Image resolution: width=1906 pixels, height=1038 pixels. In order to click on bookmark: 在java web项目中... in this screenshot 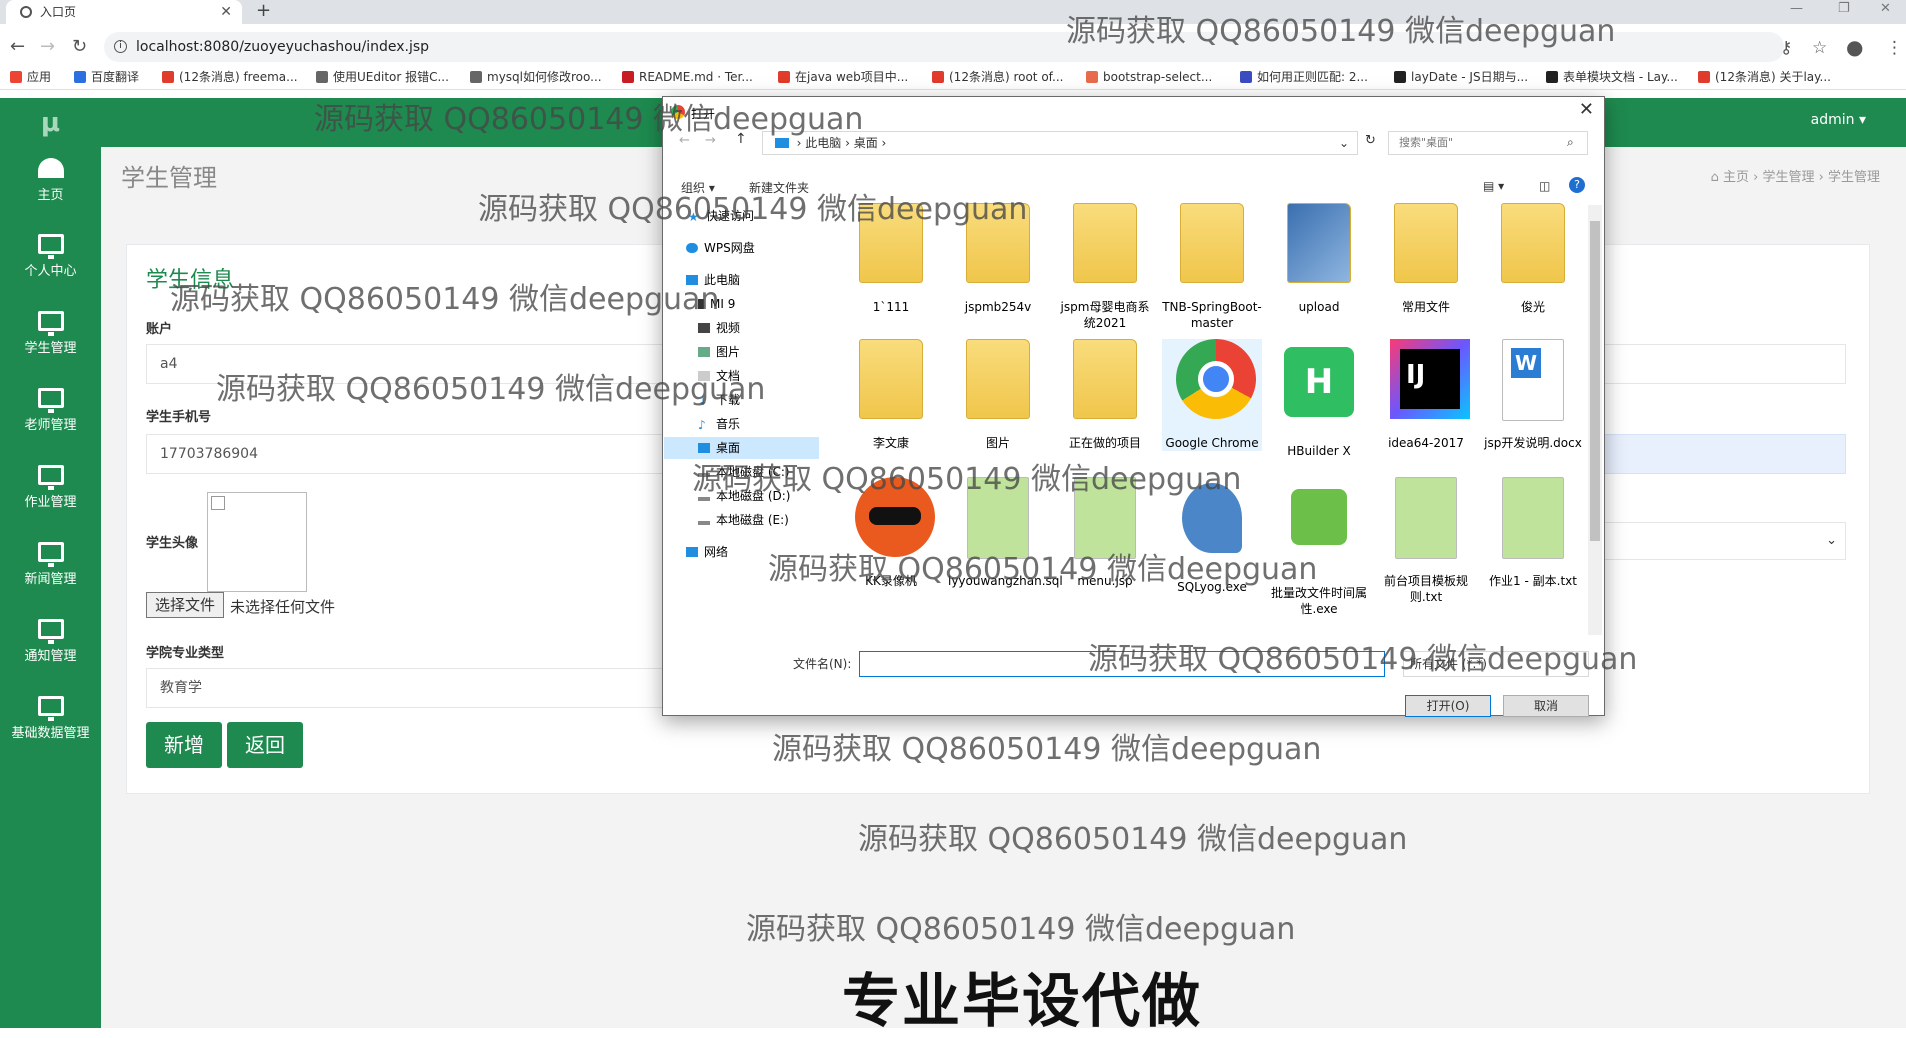, I will do `click(843, 77)`.